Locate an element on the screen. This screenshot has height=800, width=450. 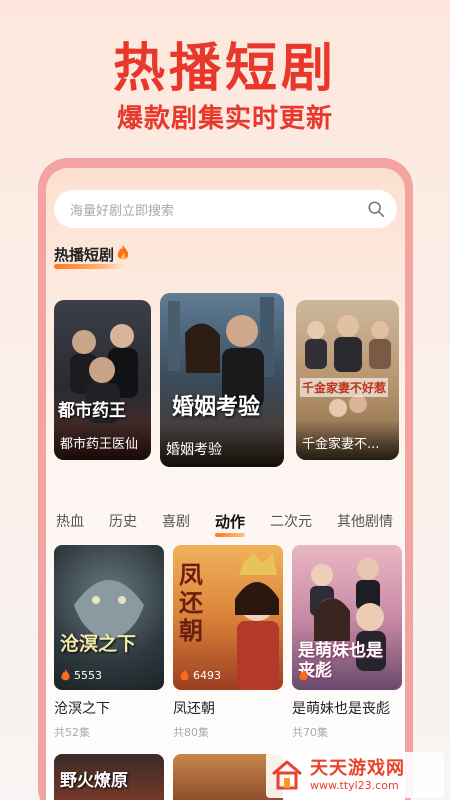
drama-card: 沧溟之下 5553 沧溟之下 共52集 is located at coordinates (109, 642).